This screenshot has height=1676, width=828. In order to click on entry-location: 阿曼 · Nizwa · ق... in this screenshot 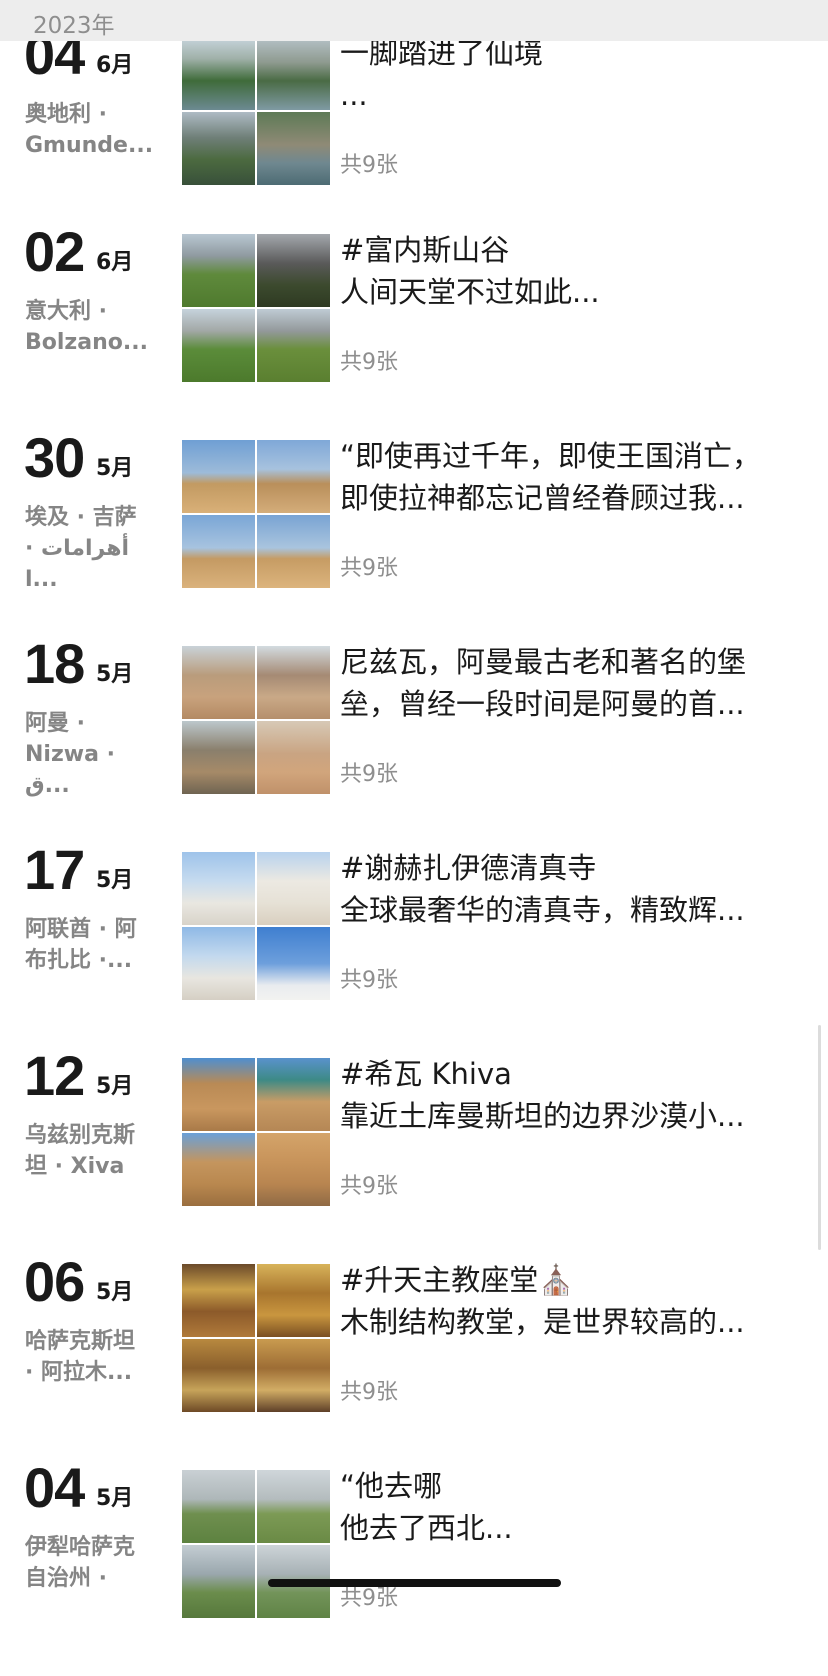, I will do `click(70, 754)`.